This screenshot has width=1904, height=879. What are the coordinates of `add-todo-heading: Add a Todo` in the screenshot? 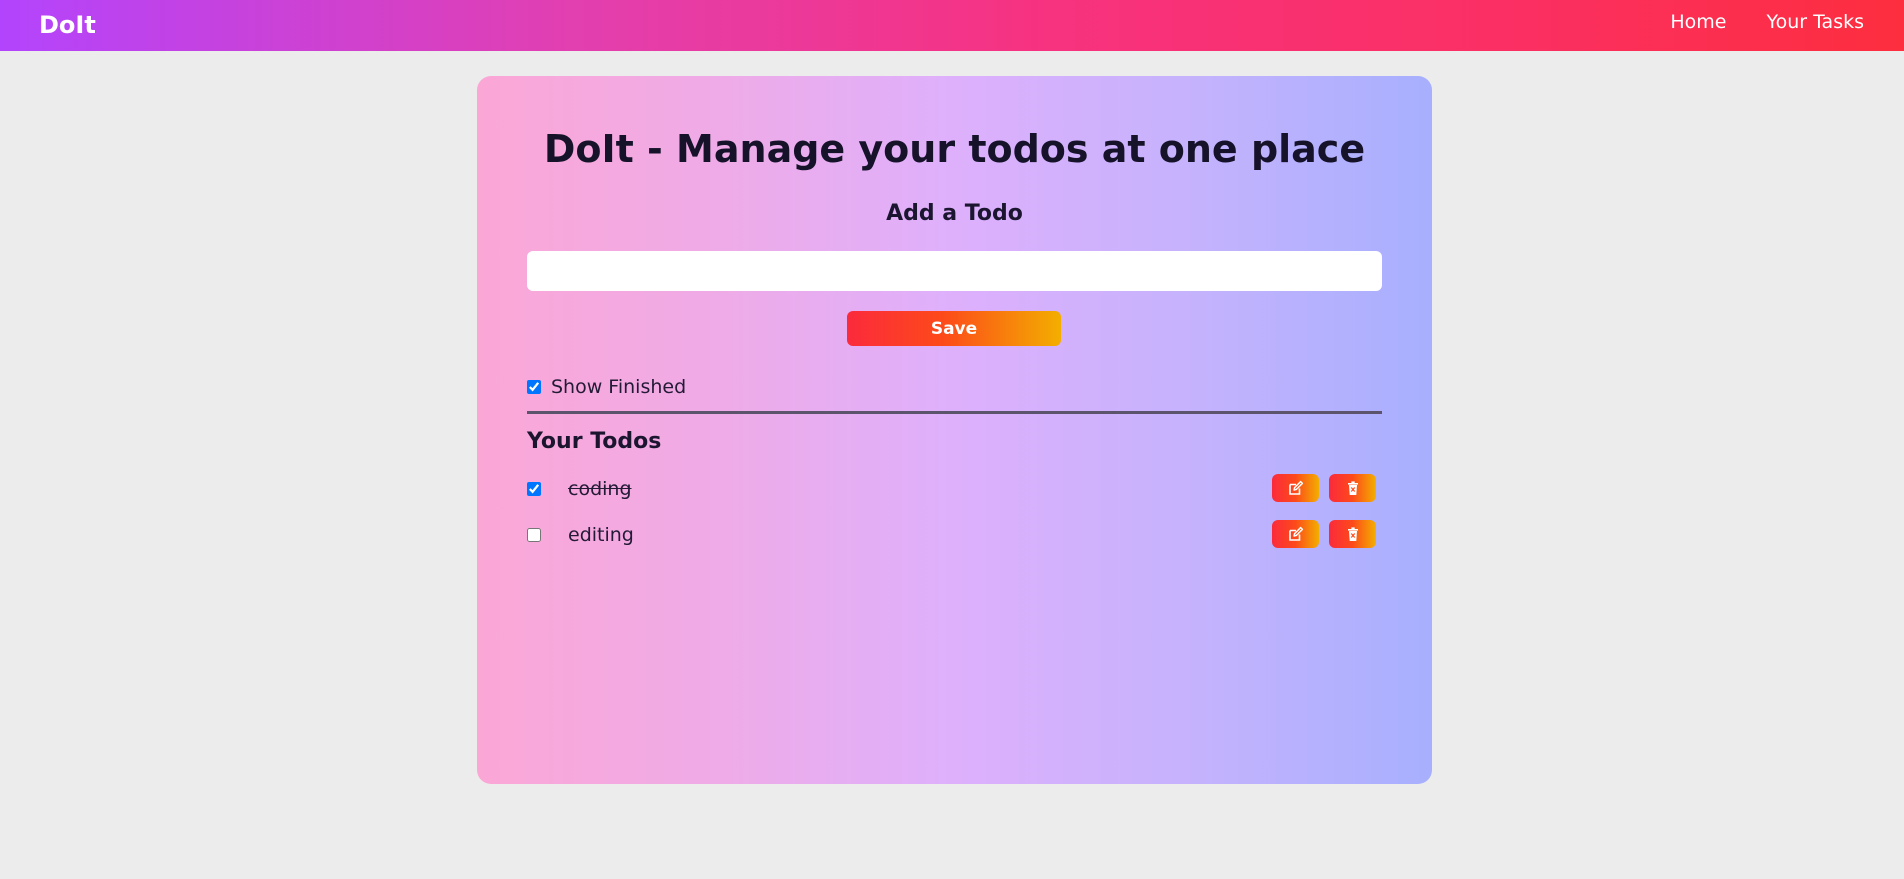 It's located at (954, 213).